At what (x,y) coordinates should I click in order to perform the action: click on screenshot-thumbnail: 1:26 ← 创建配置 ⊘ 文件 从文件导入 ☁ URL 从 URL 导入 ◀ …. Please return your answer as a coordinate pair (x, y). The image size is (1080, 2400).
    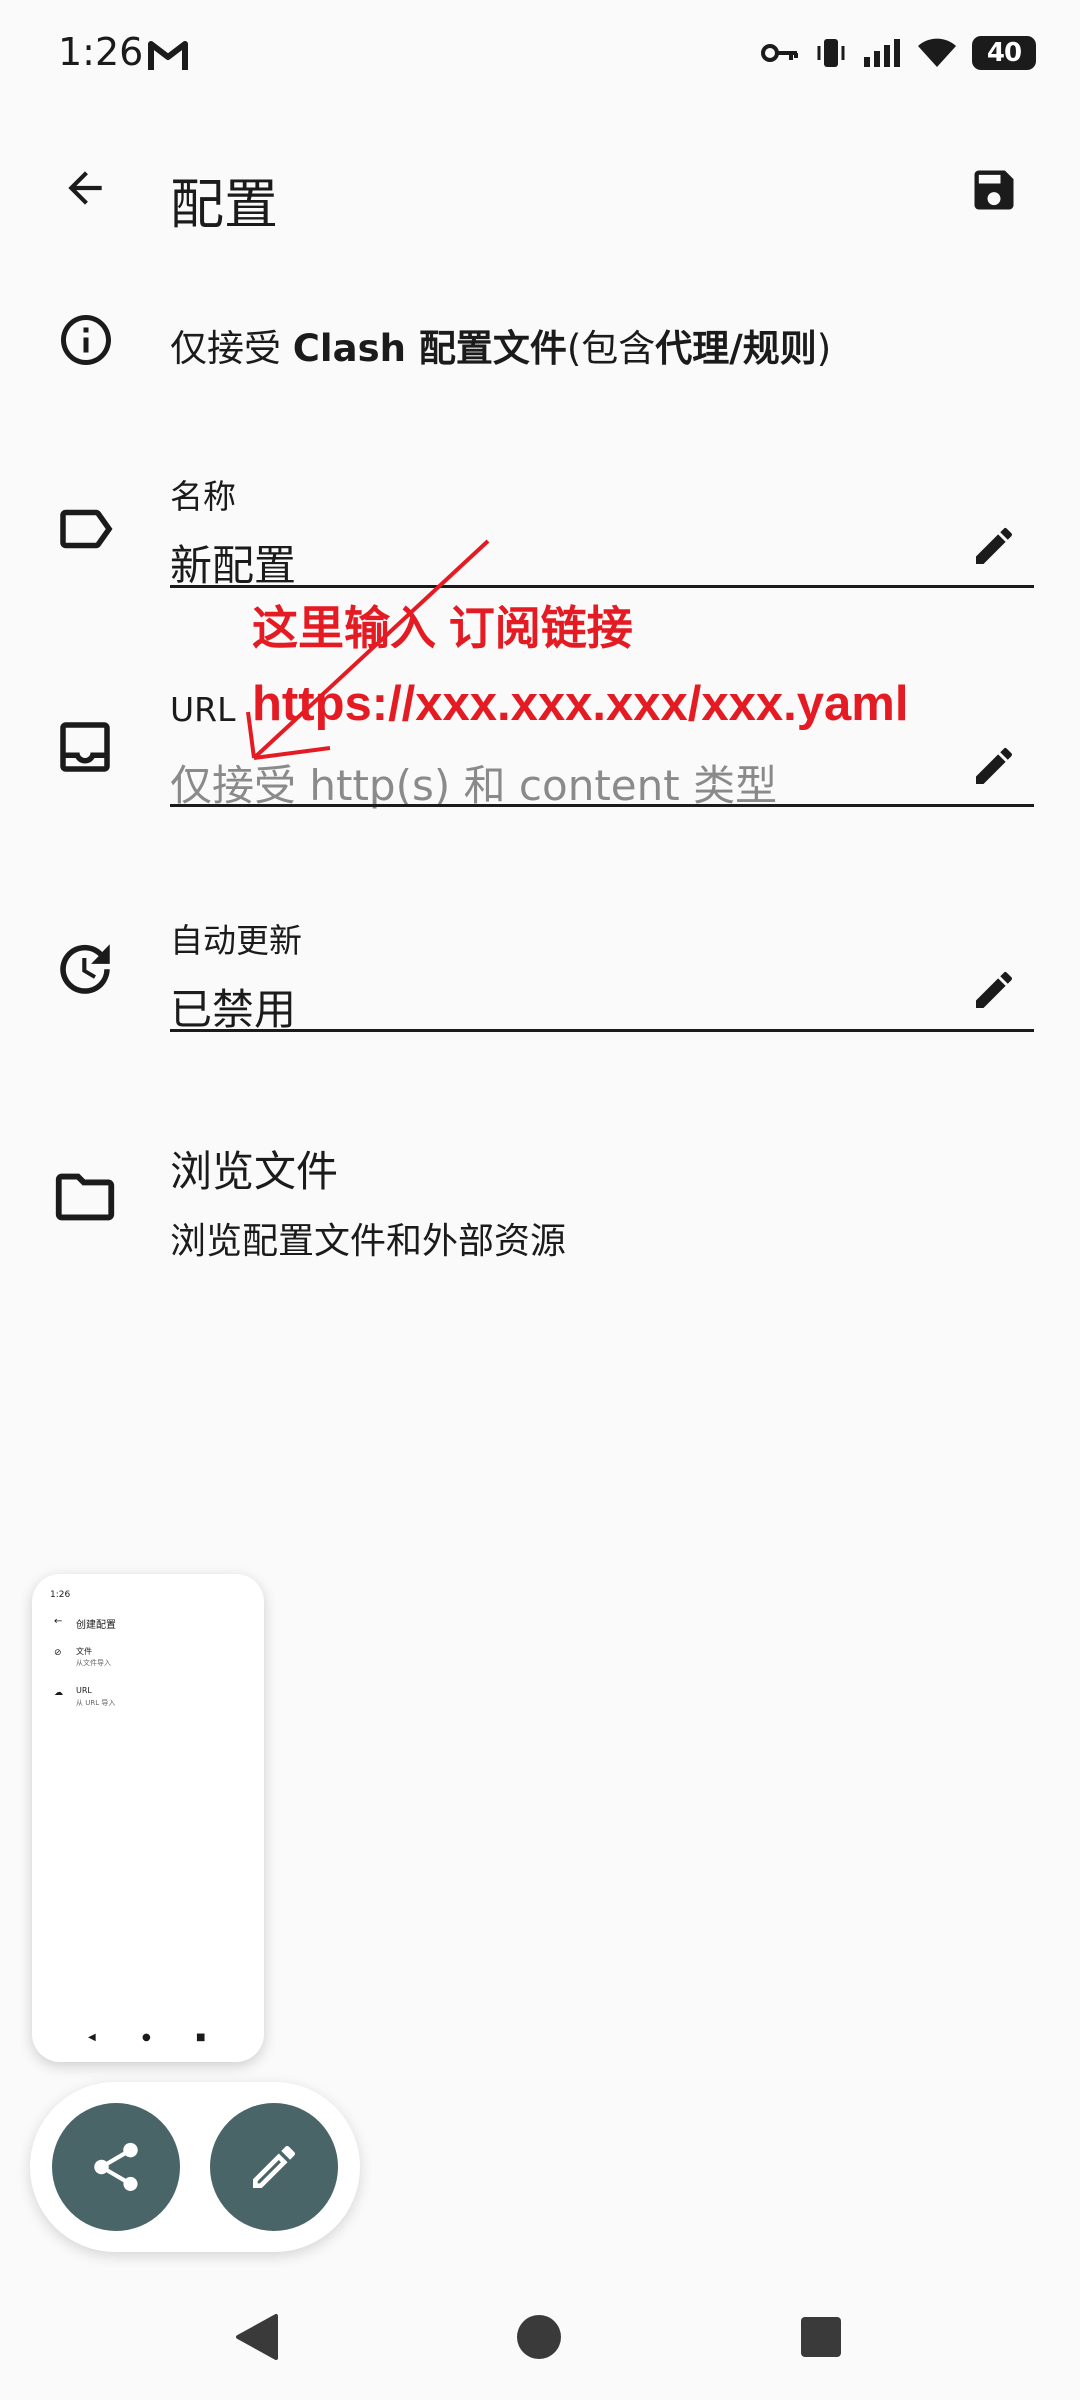
    Looking at the image, I should click on (148, 1818).